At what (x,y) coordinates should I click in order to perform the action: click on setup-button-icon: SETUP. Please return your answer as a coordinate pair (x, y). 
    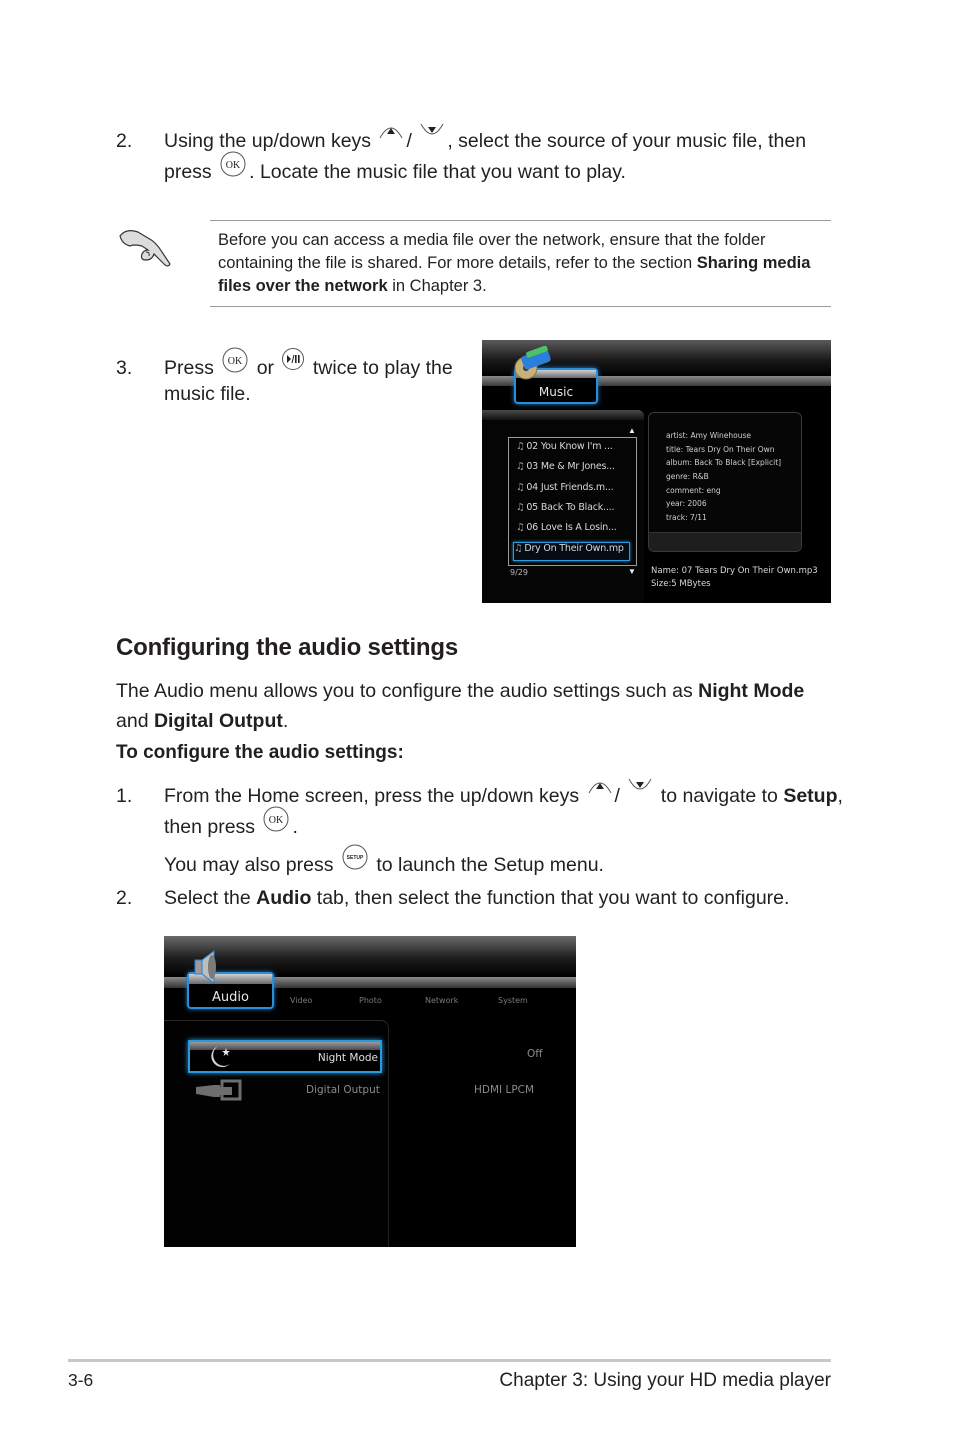
    Looking at the image, I should click on (355, 857).